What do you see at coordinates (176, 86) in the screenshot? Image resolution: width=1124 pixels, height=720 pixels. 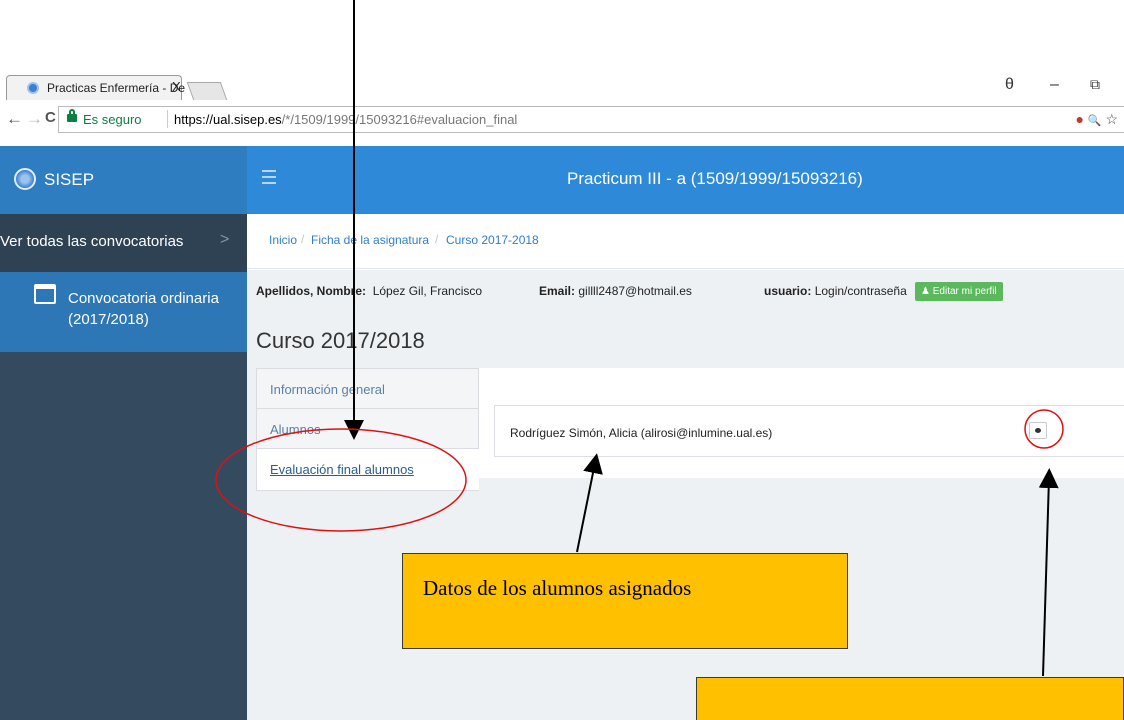 I see `tab-close-icon: X` at bounding box center [176, 86].